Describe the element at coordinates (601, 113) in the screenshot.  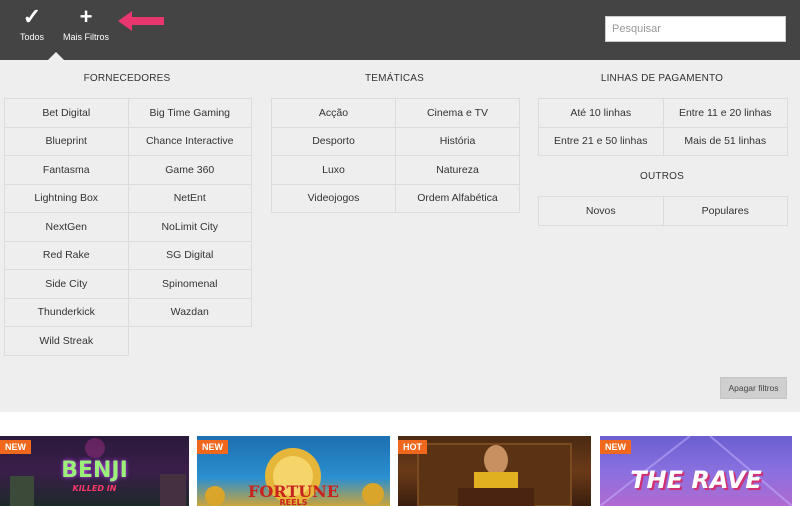
I see `filter-option-linhas: Até 10 linhas` at that location.